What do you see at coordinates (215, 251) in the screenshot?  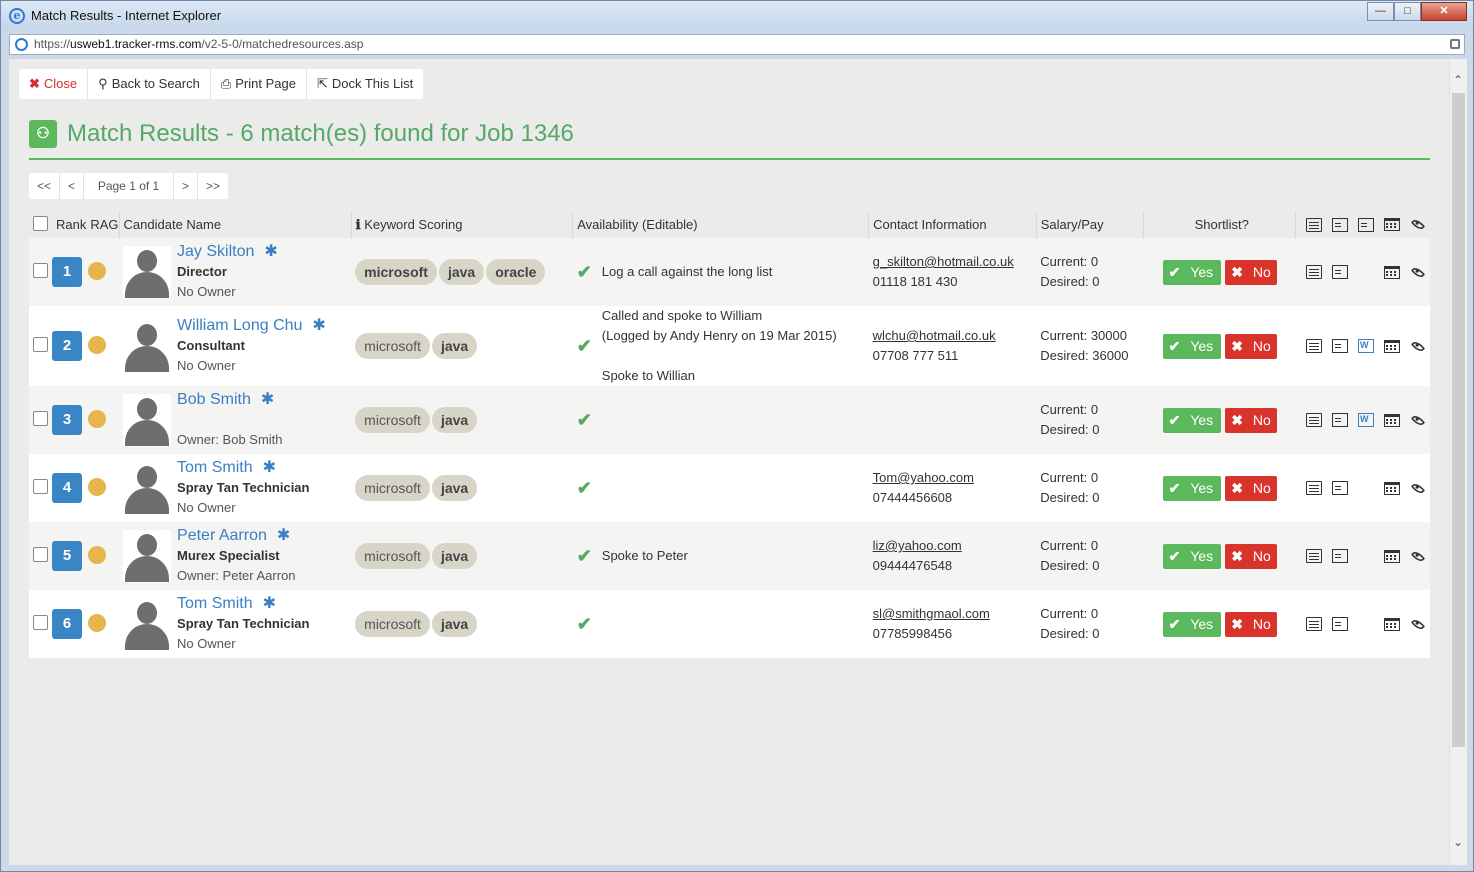 I see `candidate-name-link: Jay Skilton` at bounding box center [215, 251].